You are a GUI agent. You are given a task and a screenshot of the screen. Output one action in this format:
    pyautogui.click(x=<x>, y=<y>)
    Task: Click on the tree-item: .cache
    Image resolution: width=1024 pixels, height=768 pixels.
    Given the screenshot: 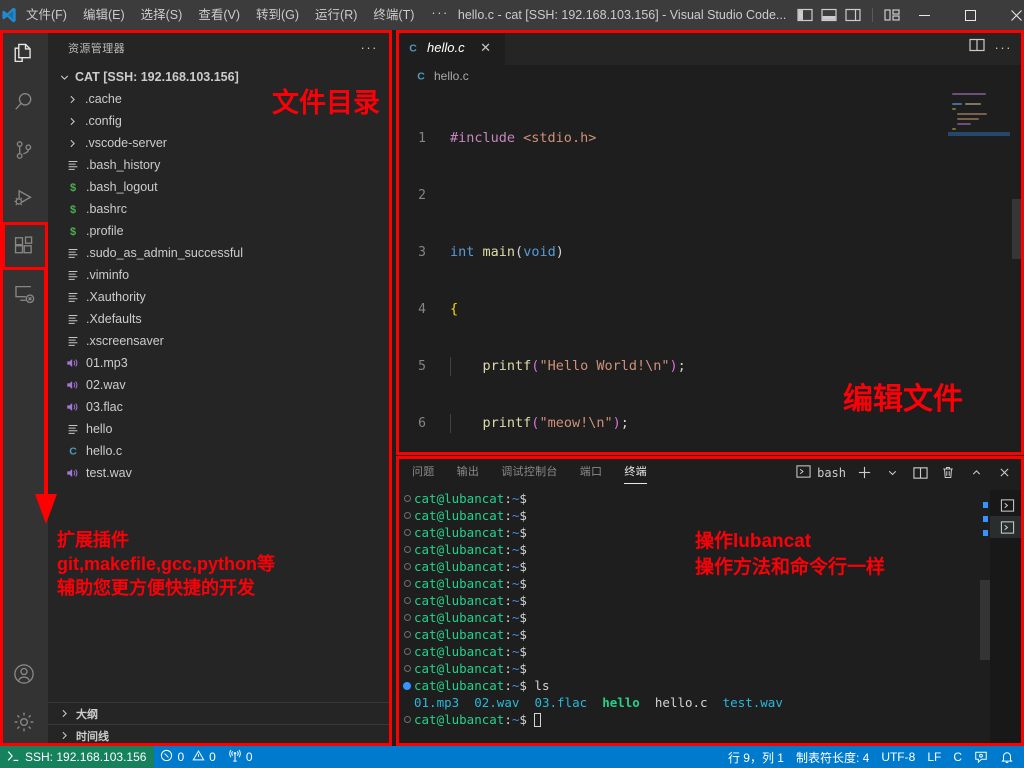 What is the action you would take?
    pyautogui.click(x=220, y=99)
    